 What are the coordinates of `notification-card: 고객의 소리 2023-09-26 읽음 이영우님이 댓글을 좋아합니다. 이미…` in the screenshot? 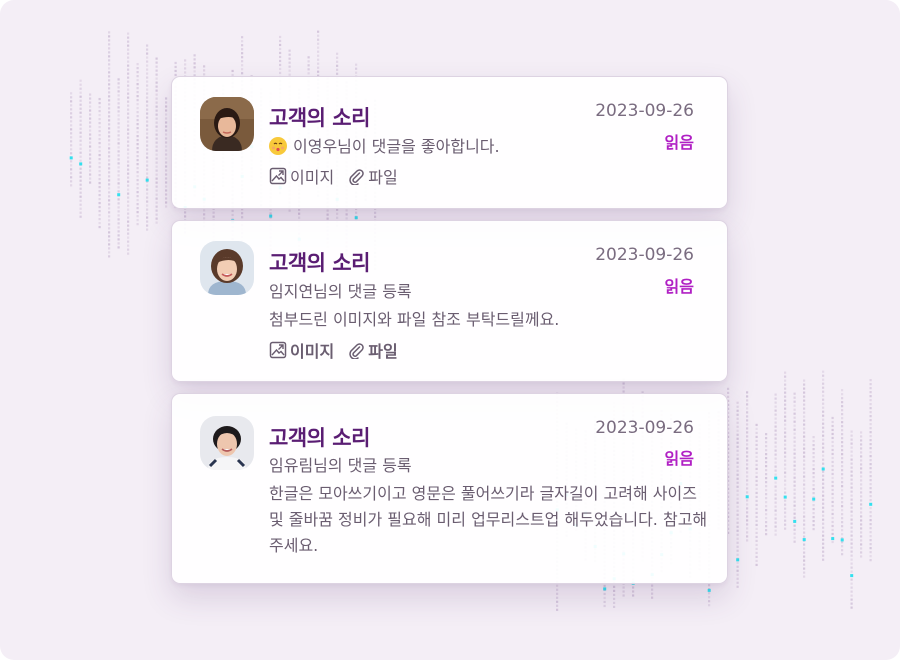 It's located at (449, 142).